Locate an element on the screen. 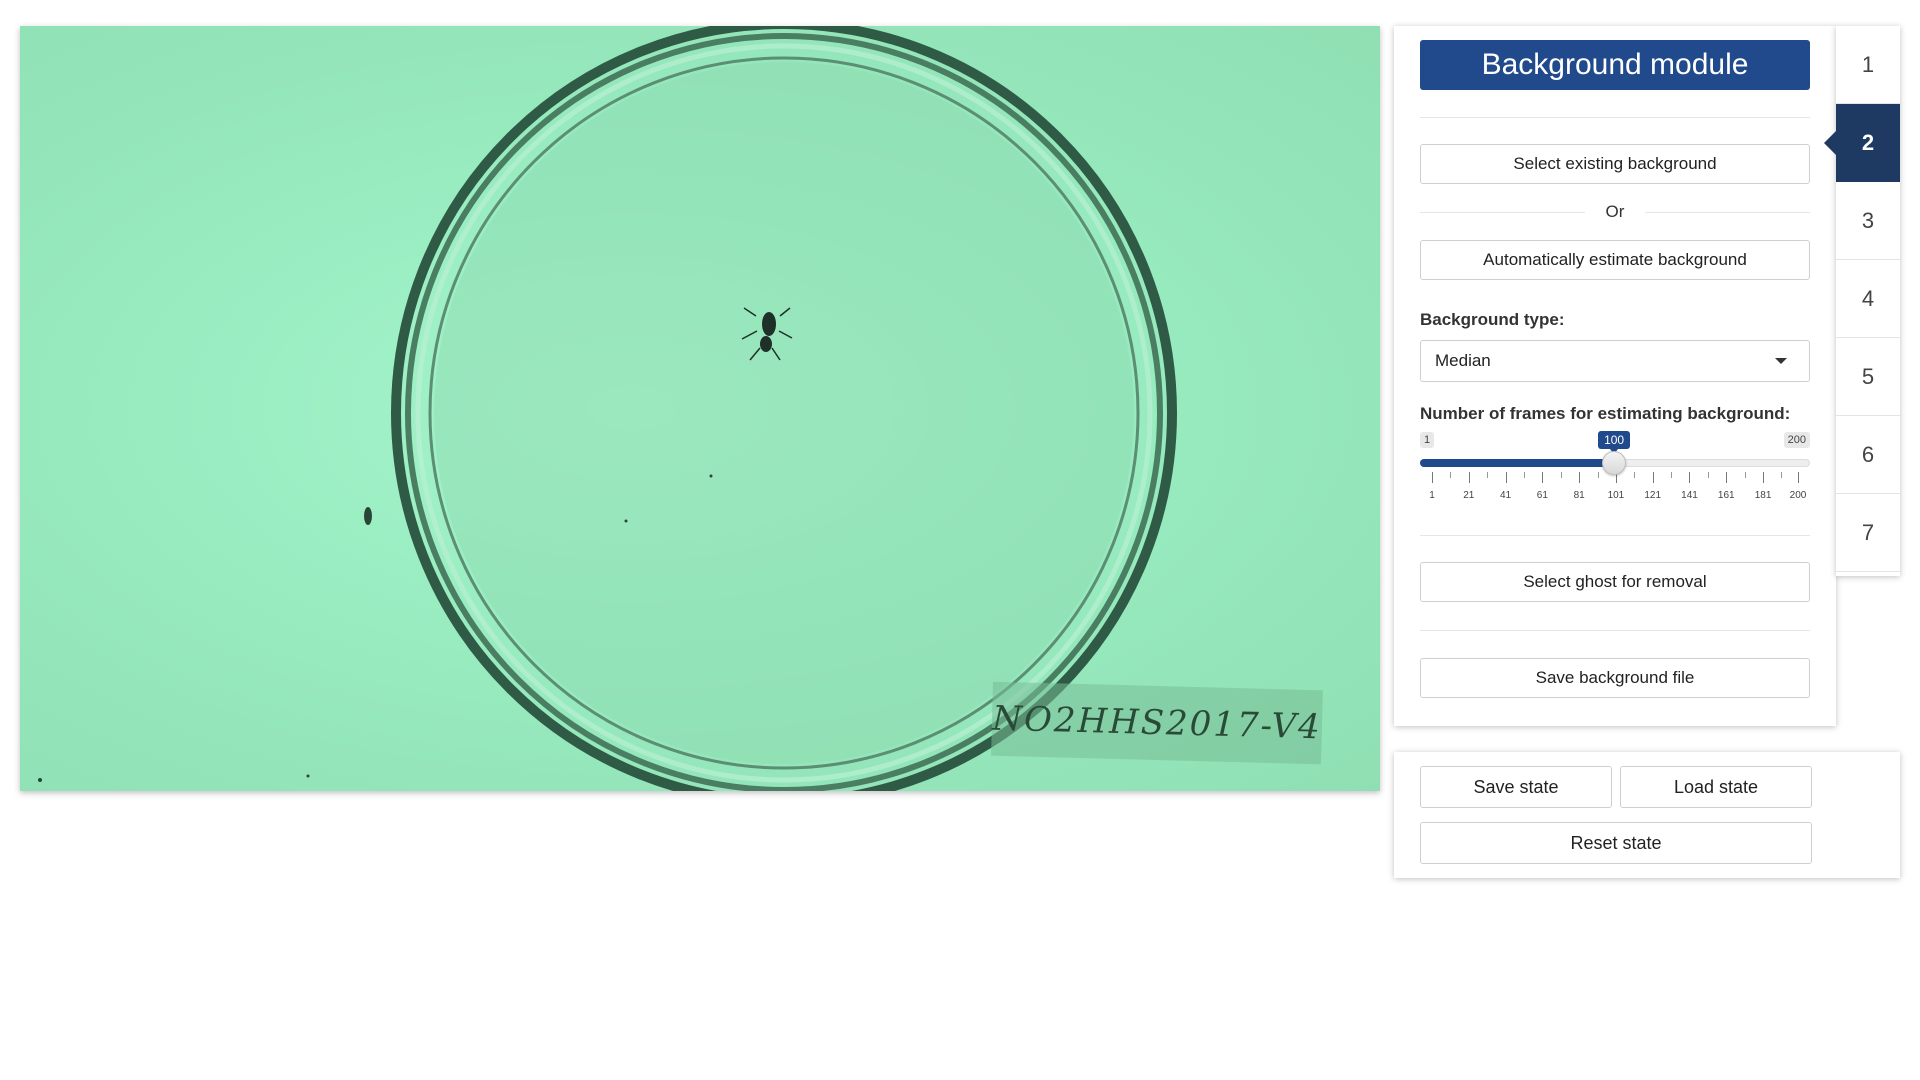 The image size is (1920, 1080). slider-tick-label: 21 is located at coordinates (1469, 495).